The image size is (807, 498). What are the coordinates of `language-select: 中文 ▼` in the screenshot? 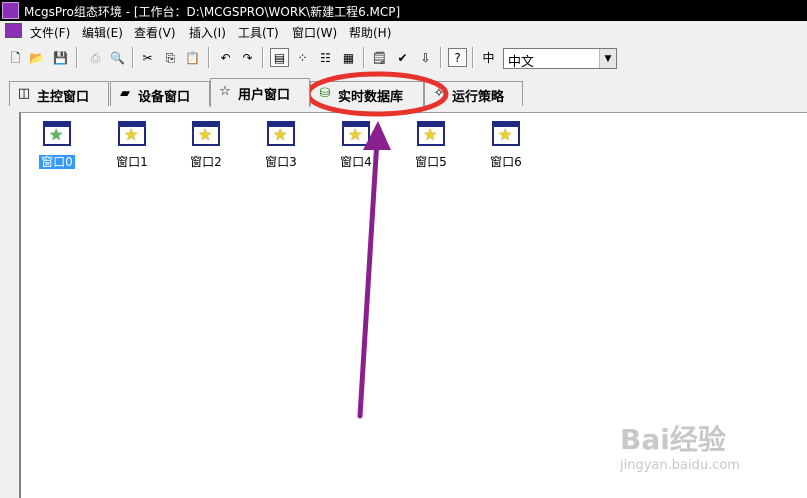 It's located at (560, 59).